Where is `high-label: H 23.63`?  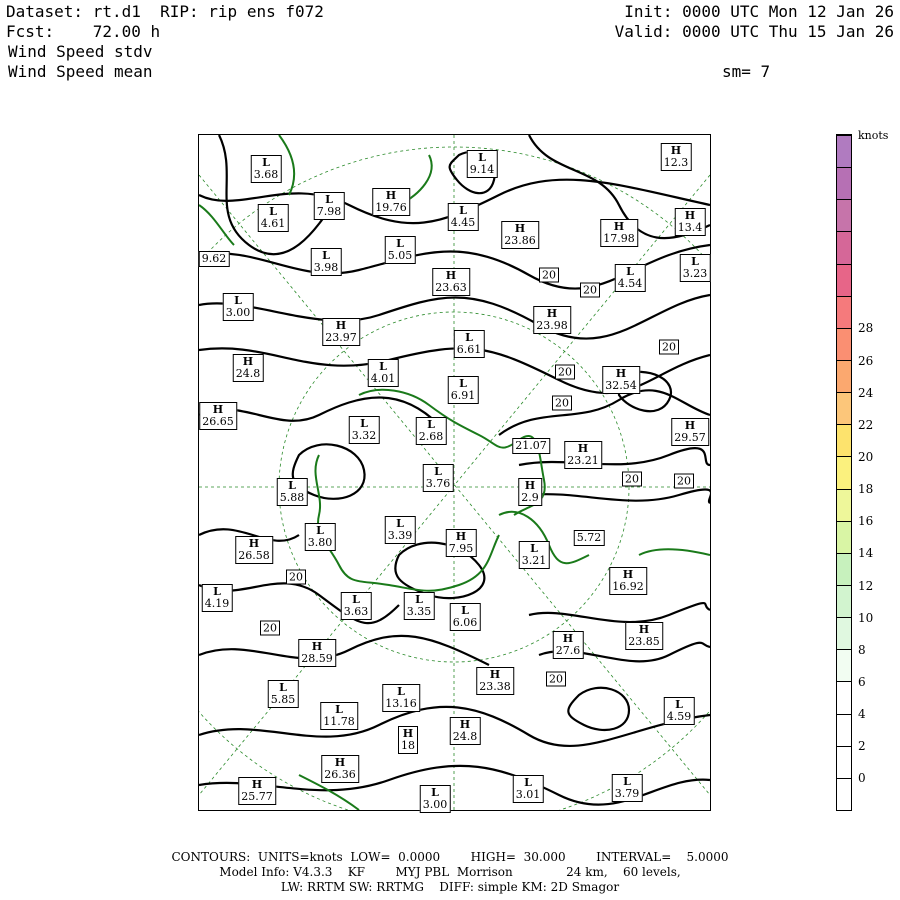
high-label: H 23.63 is located at coordinates (451, 282).